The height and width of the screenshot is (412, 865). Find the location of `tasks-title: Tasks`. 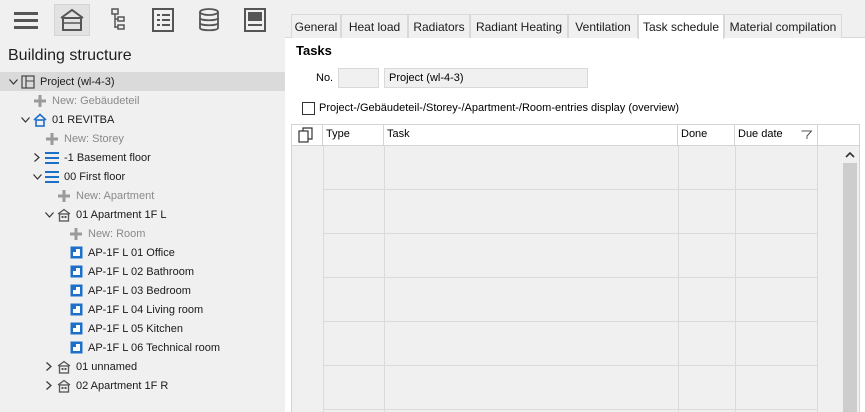

tasks-title: Tasks is located at coordinates (314, 50).